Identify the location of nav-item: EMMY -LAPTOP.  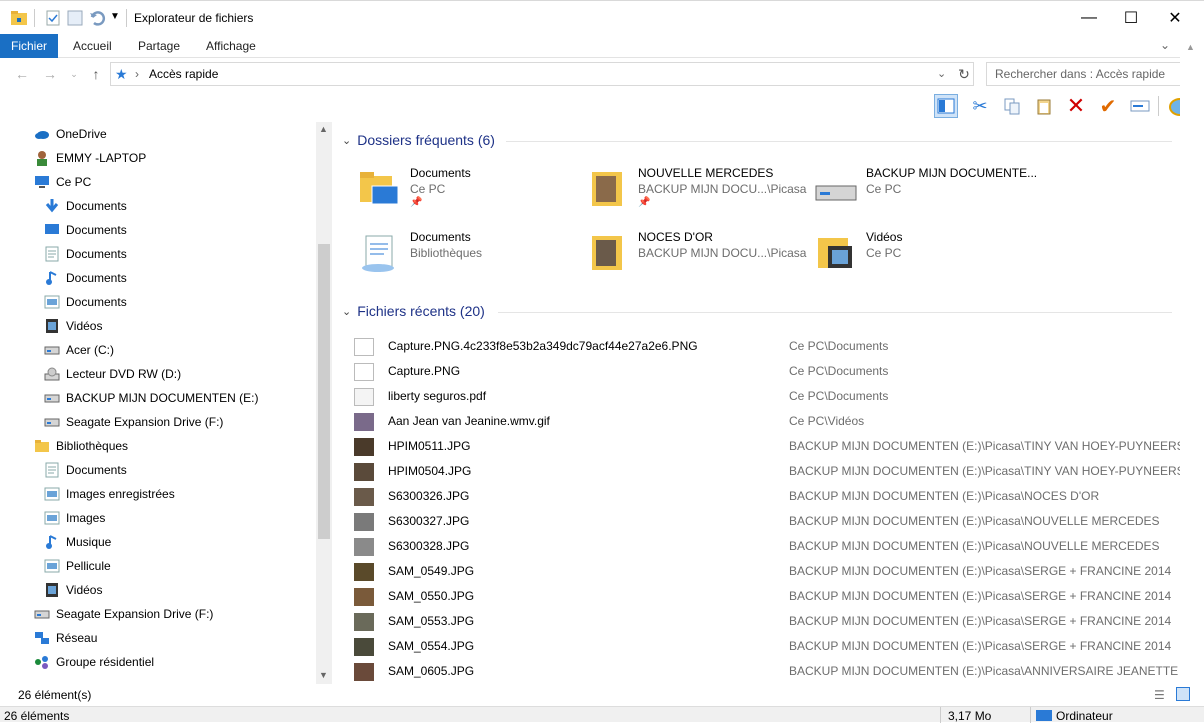
(90, 158).